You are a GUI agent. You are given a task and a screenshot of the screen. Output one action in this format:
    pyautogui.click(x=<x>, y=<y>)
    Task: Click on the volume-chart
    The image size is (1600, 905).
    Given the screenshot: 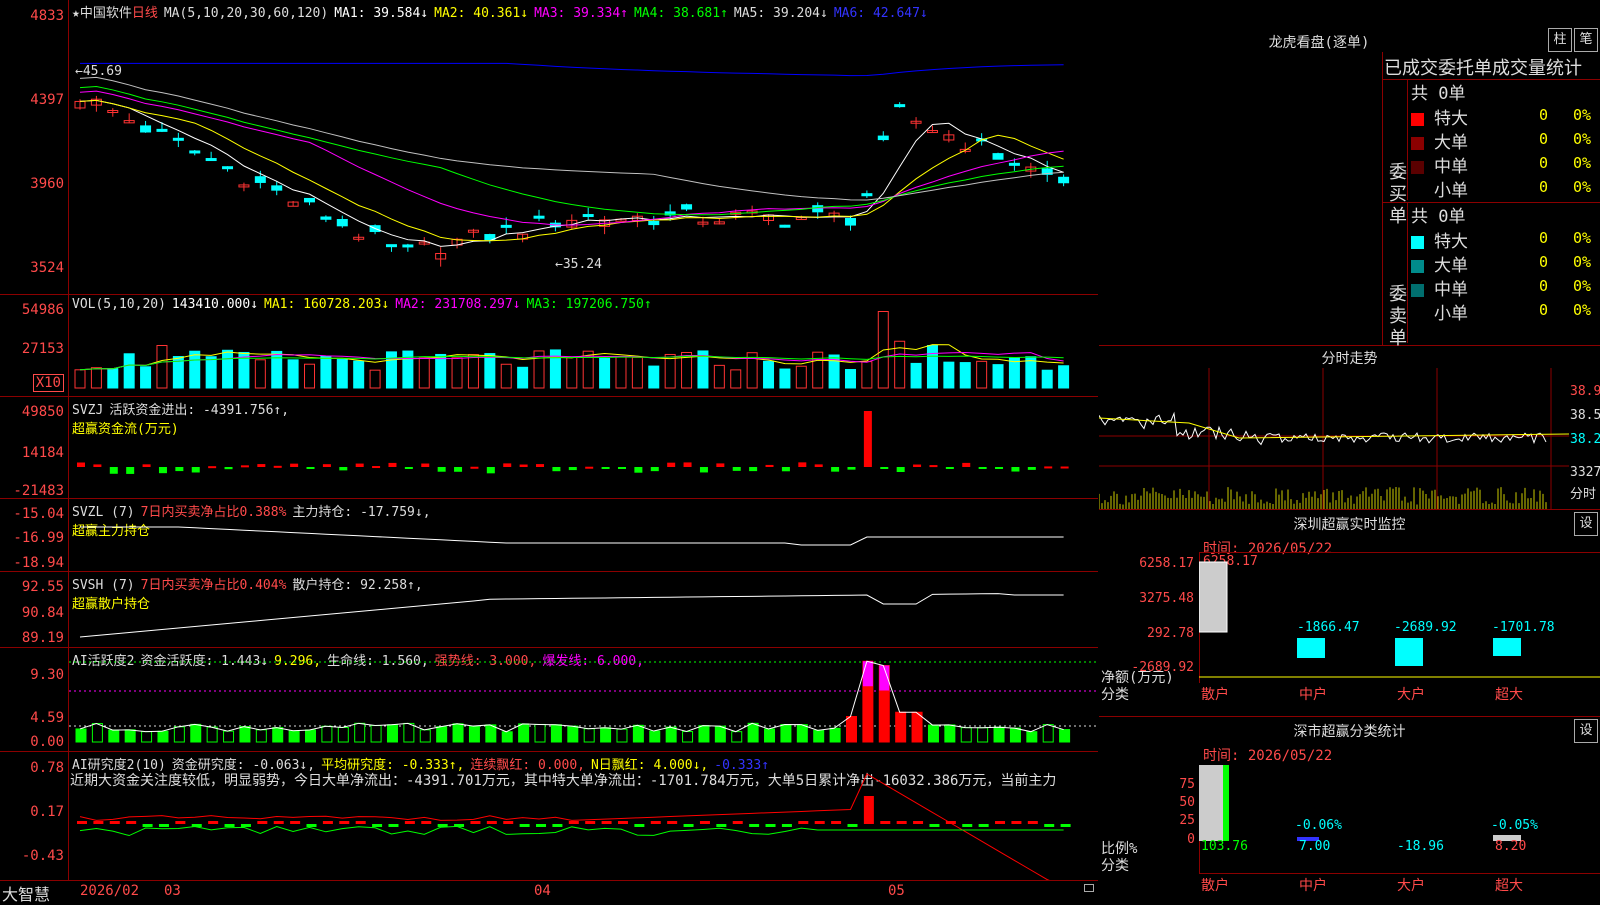 What is the action you would take?
    pyautogui.click(x=583, y=345)
    